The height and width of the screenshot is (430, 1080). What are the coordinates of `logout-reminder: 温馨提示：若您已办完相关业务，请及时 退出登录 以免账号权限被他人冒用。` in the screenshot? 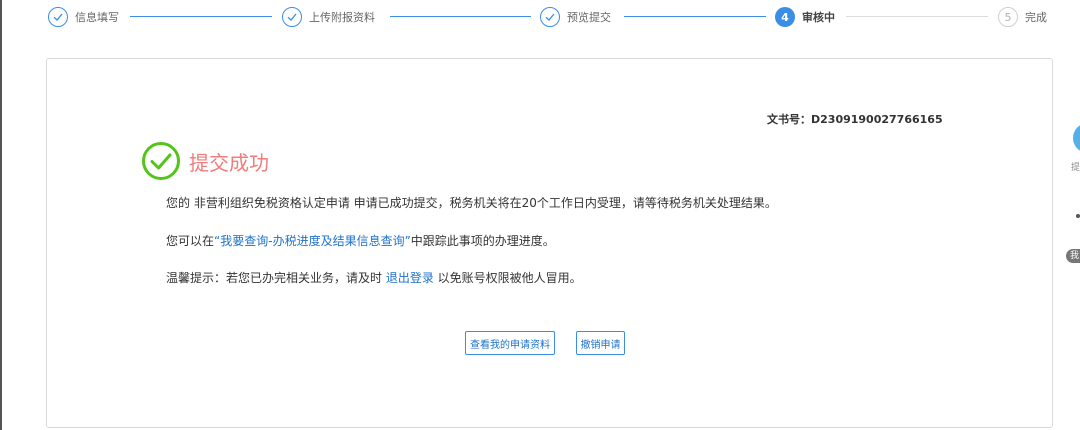 It's located at (374, 277).